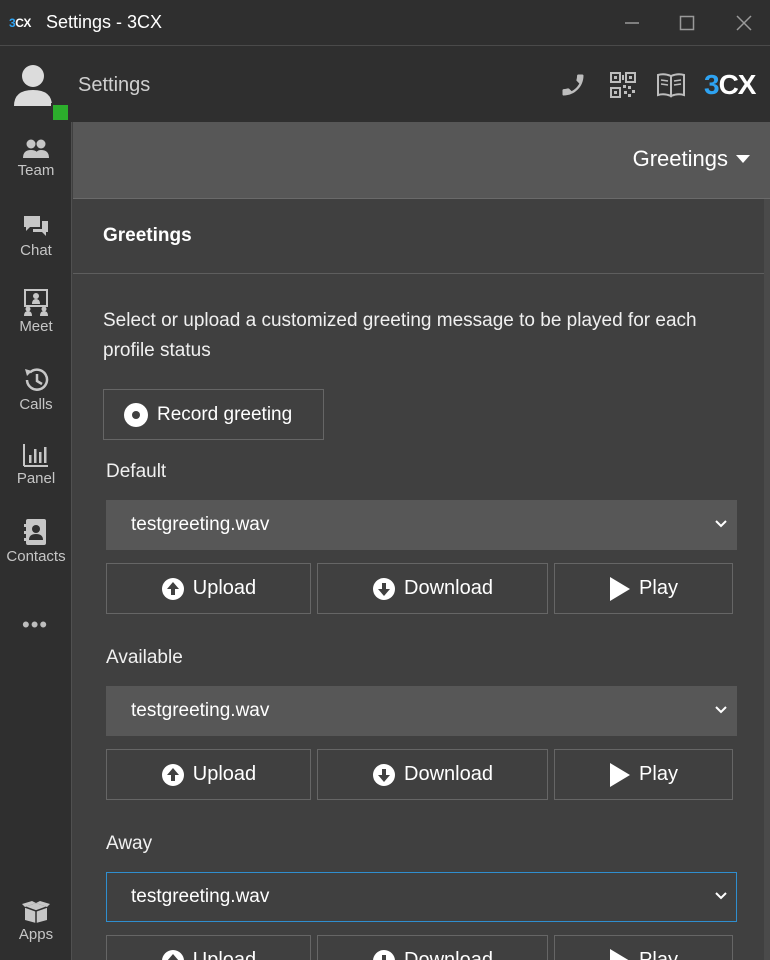 Image resolution: width=770 pixels, height=960 pixels. I want to click on qr-code-icon, so click(623, 85).